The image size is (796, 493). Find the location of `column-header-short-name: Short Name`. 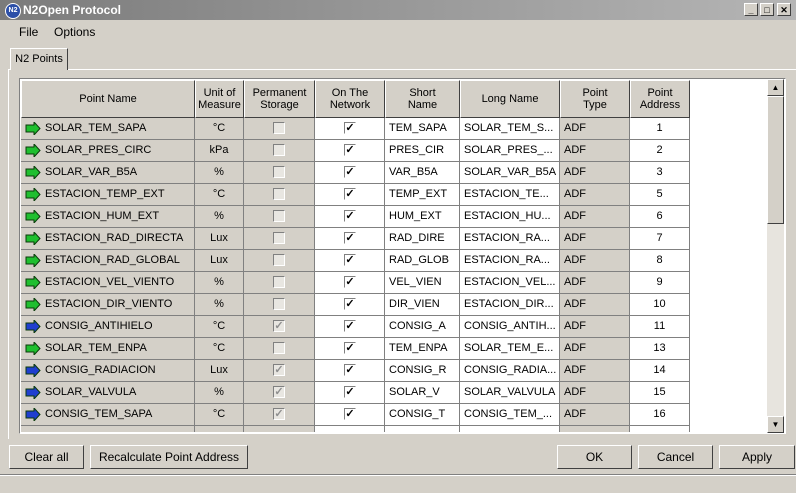

column-header-short-name: Short Name is located at coordinates (422, 99).